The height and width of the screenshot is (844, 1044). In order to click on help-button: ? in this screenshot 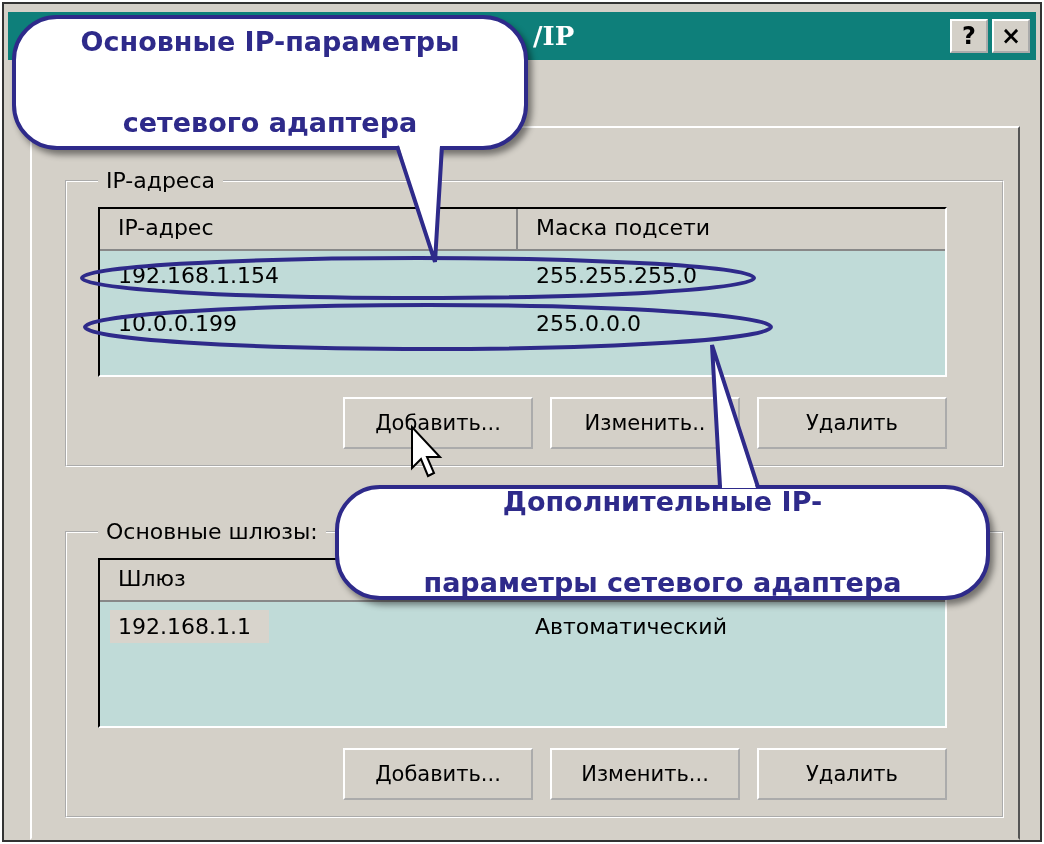, I will do `click(969, 36)`.